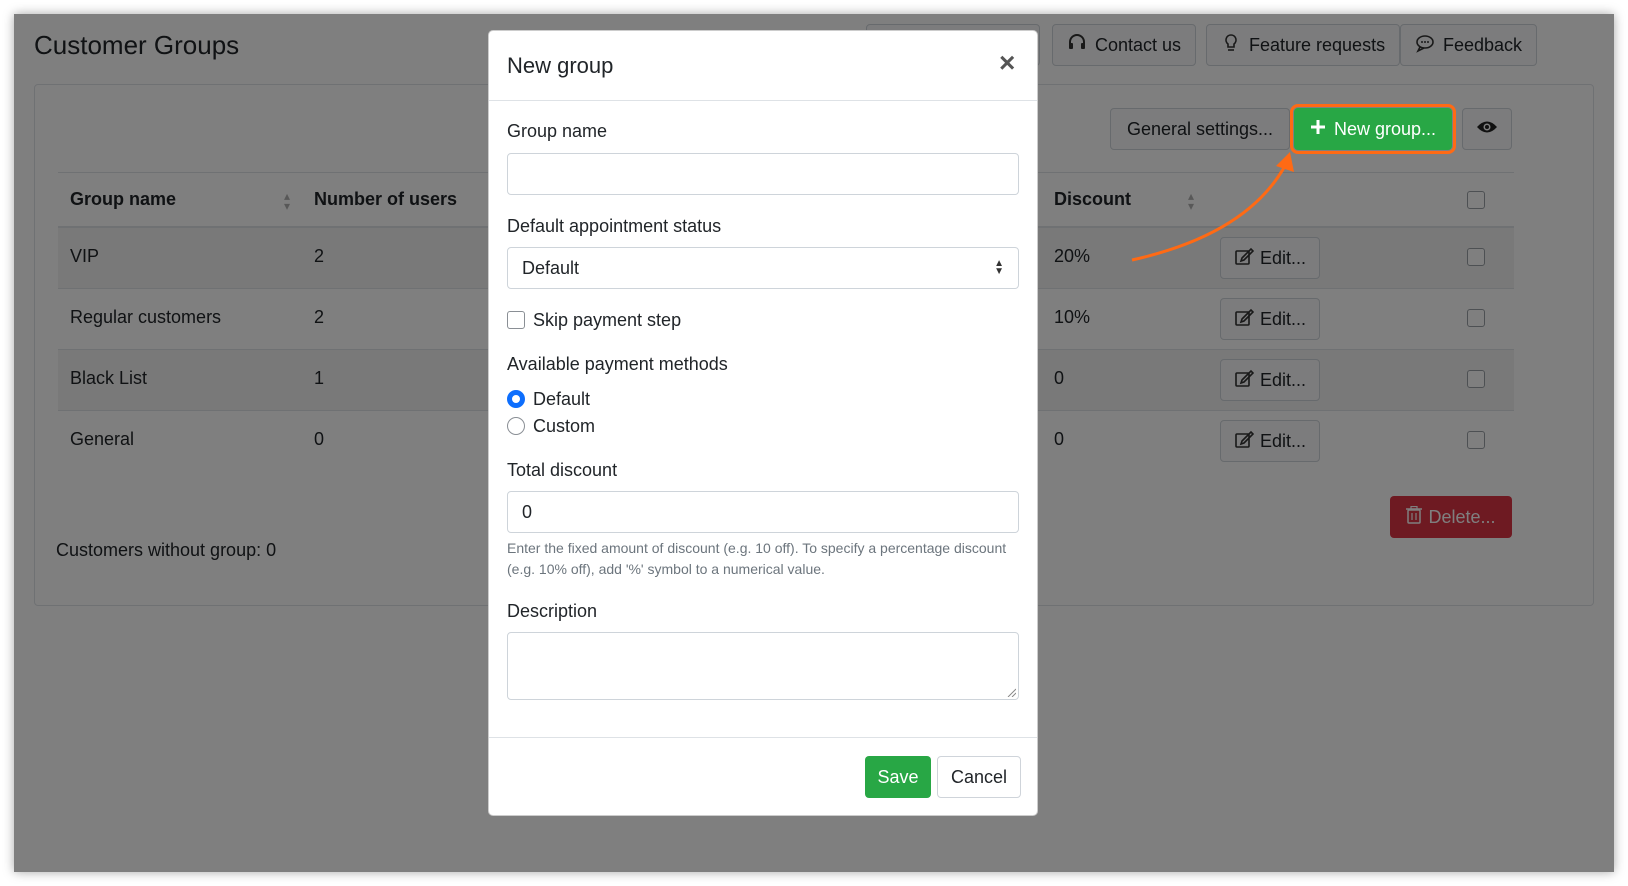 Image resolution: width=1628 pixels, height=886 pixels. I want to click on save-button: Save, so click(898, 777).